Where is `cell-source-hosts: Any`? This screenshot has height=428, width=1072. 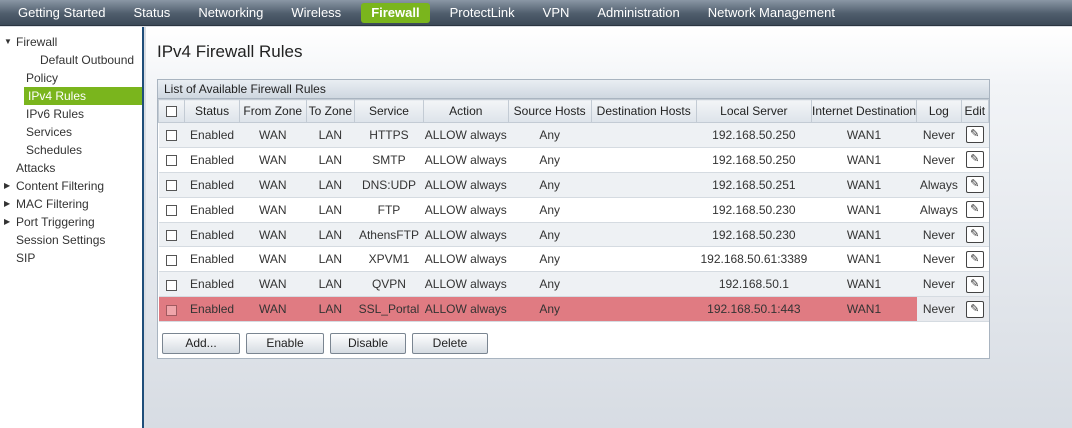 cell-source-hosts: Any is located at coordinates (550, 259).